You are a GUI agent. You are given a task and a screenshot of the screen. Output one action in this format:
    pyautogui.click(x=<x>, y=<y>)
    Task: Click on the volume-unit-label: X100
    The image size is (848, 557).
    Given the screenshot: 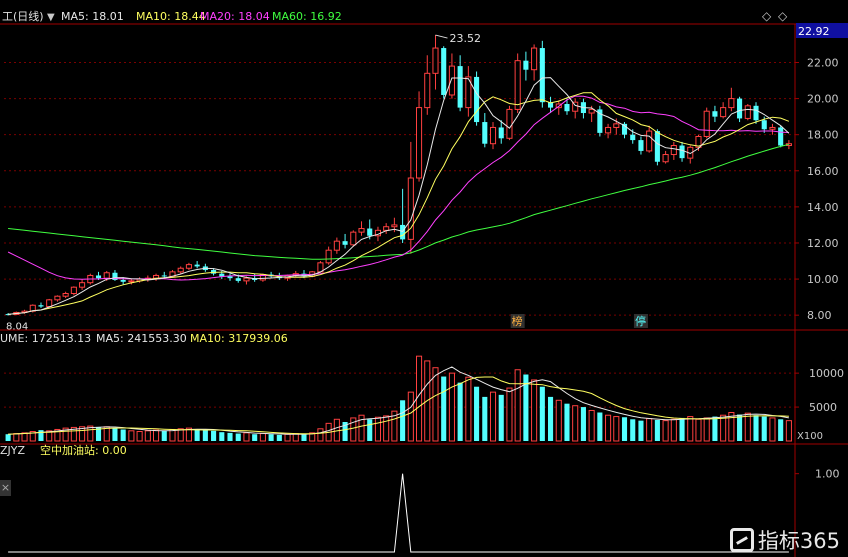 What is the action you would take?
    pyautogui.click(x=810, y=436)
    